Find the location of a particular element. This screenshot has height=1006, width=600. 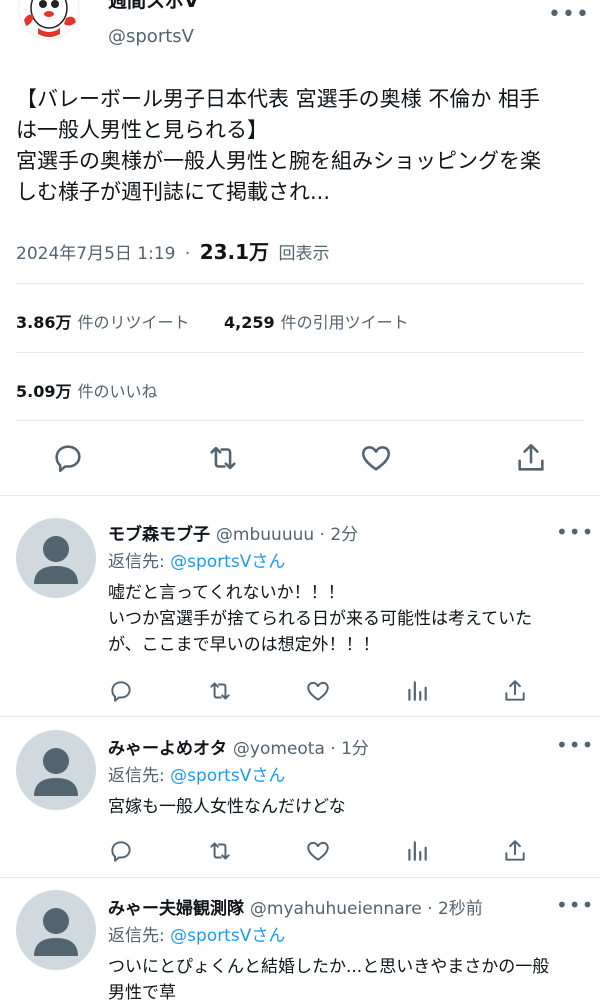

reply-name: みゃー夫婦観測隊 is located at coordinates (176, 909).